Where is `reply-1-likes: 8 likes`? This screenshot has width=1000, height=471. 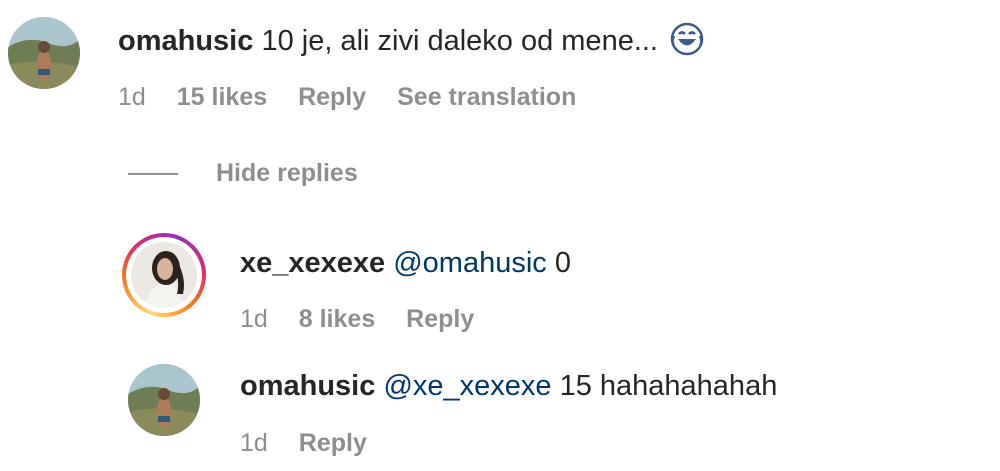 reply-1-likes: 8 likes is located at coordinates (337, 319).